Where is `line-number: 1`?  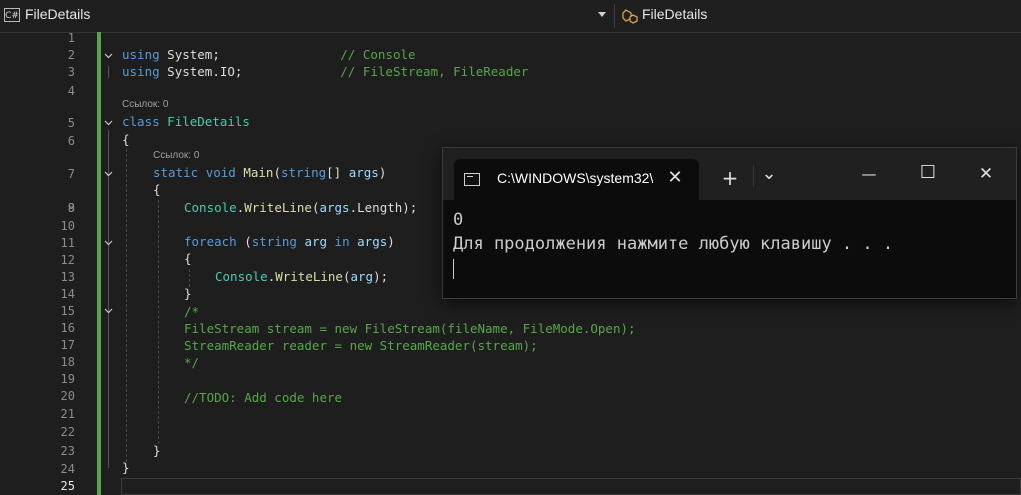 line-number: 1 is located at coordinates (71, 38).